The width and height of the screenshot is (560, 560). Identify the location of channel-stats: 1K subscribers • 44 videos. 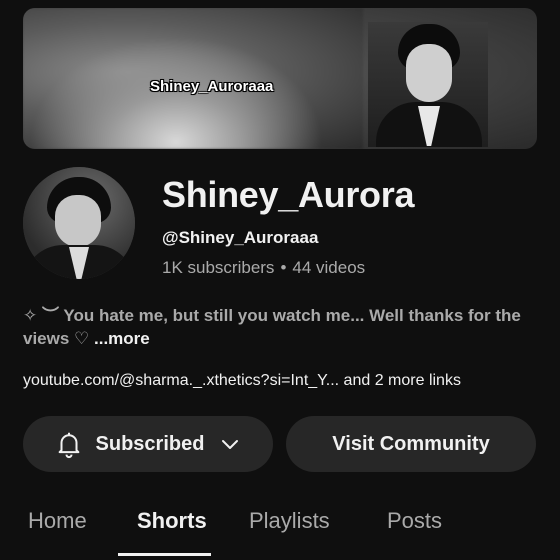
(263, 268).